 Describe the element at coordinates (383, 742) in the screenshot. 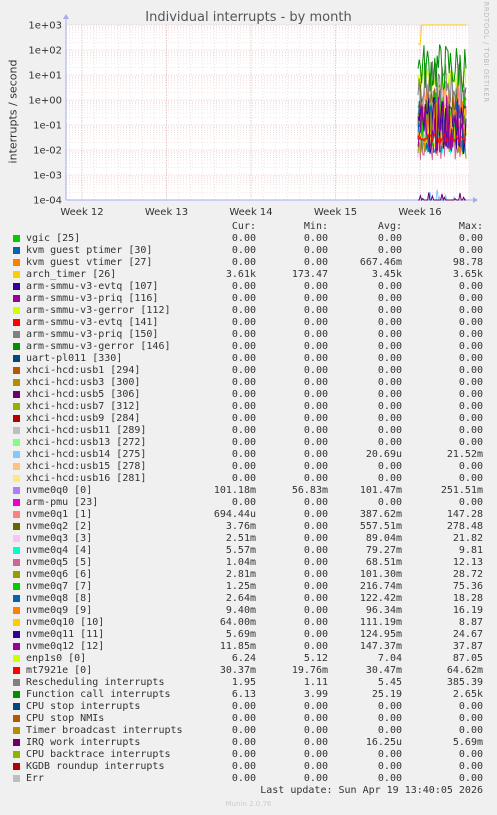

I see `series-avg: 16.25u` at that location.